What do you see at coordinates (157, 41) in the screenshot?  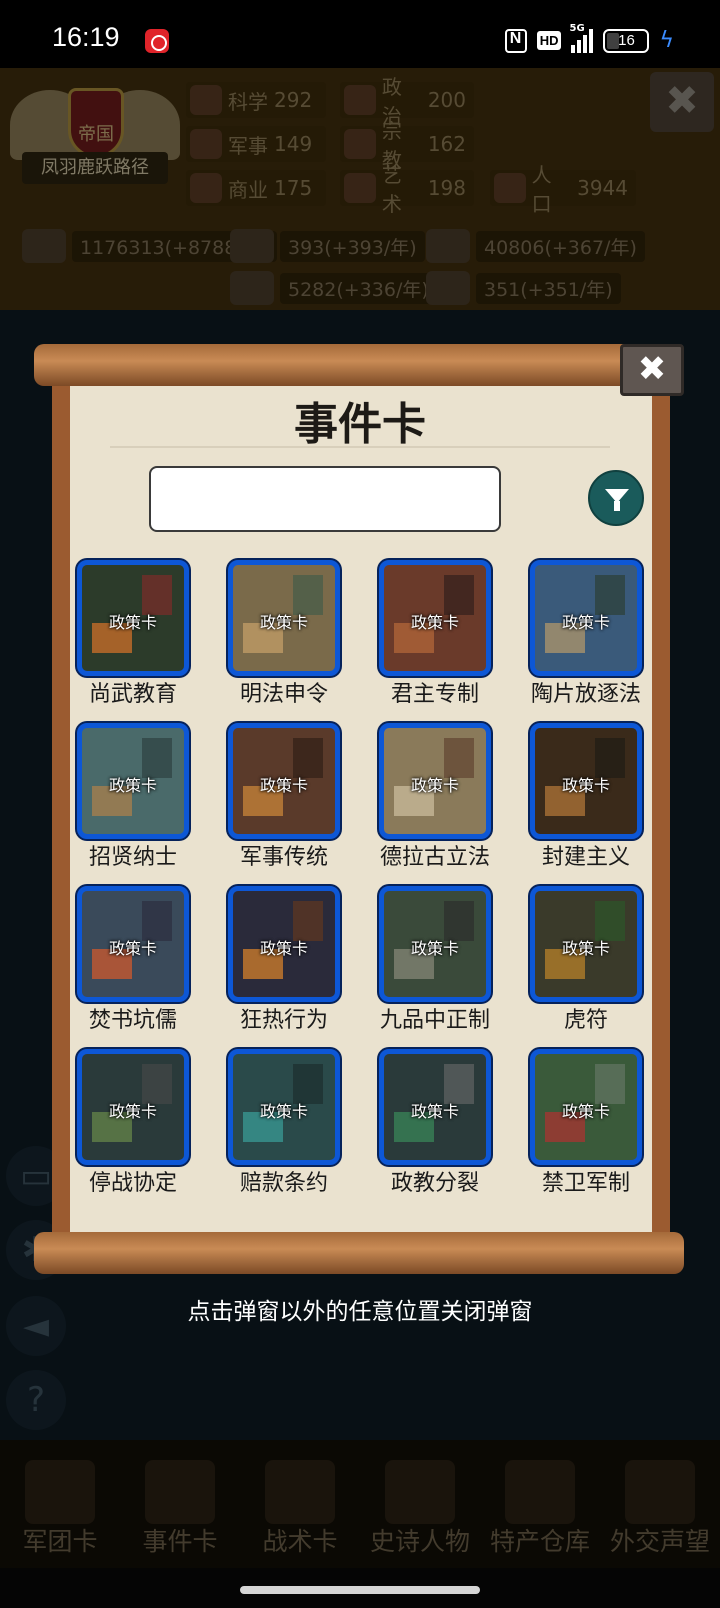 I see `notification-app-icon` at bounding box center [157, 41].